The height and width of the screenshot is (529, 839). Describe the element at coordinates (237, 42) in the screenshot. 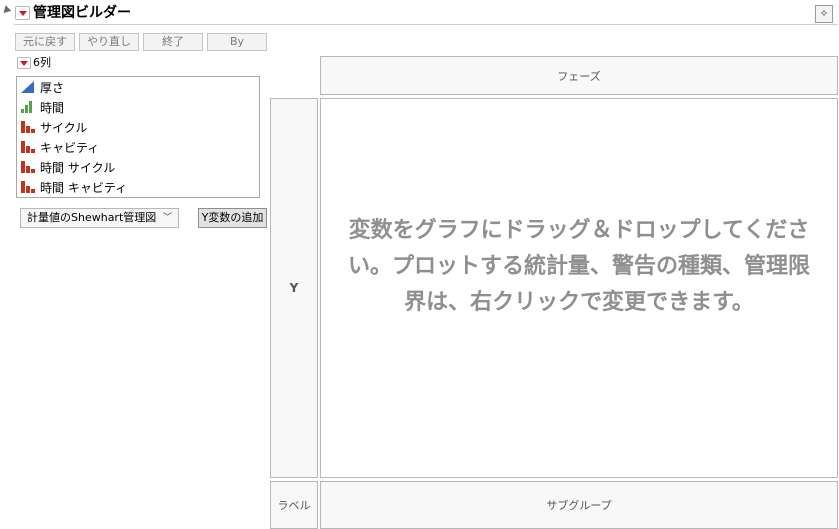

I see `by-button: By` at that location.